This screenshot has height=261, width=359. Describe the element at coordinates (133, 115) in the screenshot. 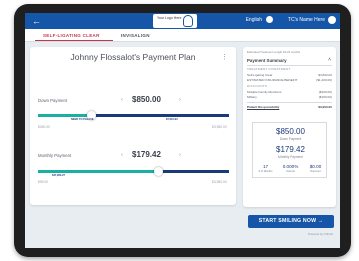

I see `down-payment-slider` at that location.